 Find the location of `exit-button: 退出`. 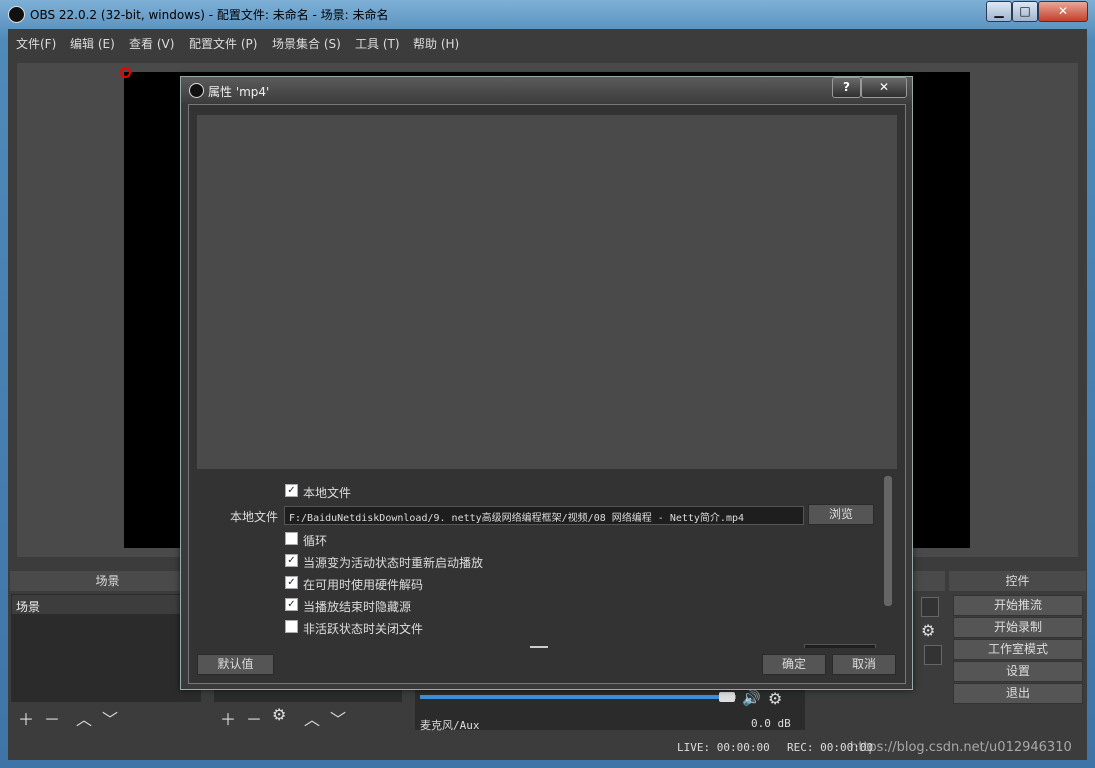

exit-button: 退出 is located at coordinates (1018, 693).